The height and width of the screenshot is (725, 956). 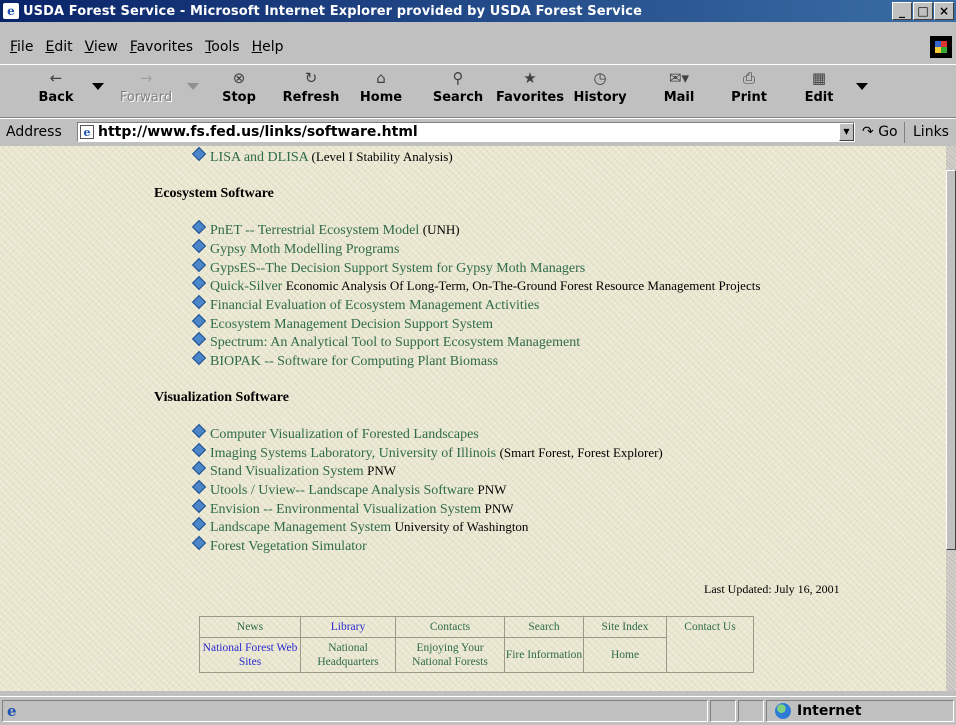 What do you see at coordinates (268, 47) in the screenshot?
I see `menu-help: Help` at bounding box center [268, 47].